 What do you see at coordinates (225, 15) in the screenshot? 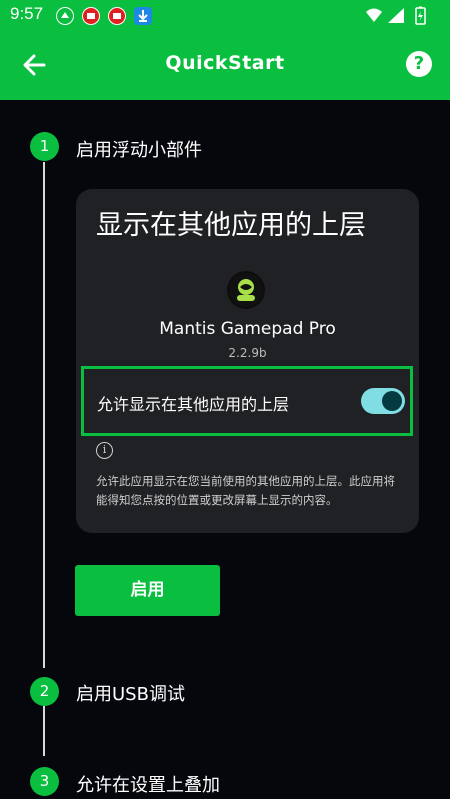
I see `status-bar: 9:57` at bounding box center [225, 15].